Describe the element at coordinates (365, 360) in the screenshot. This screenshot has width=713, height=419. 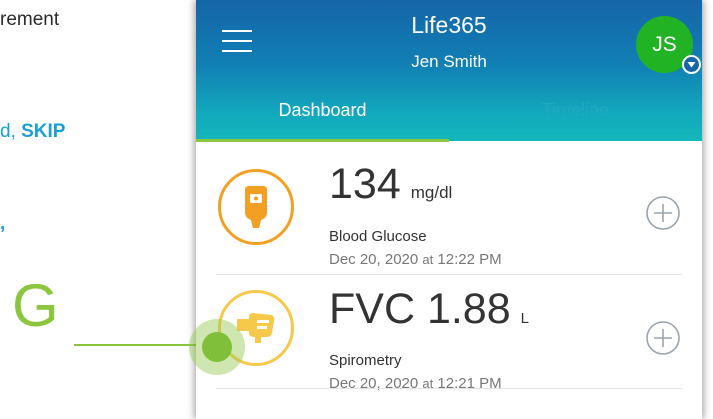
I see `reading-name: Spirometry` at that location.